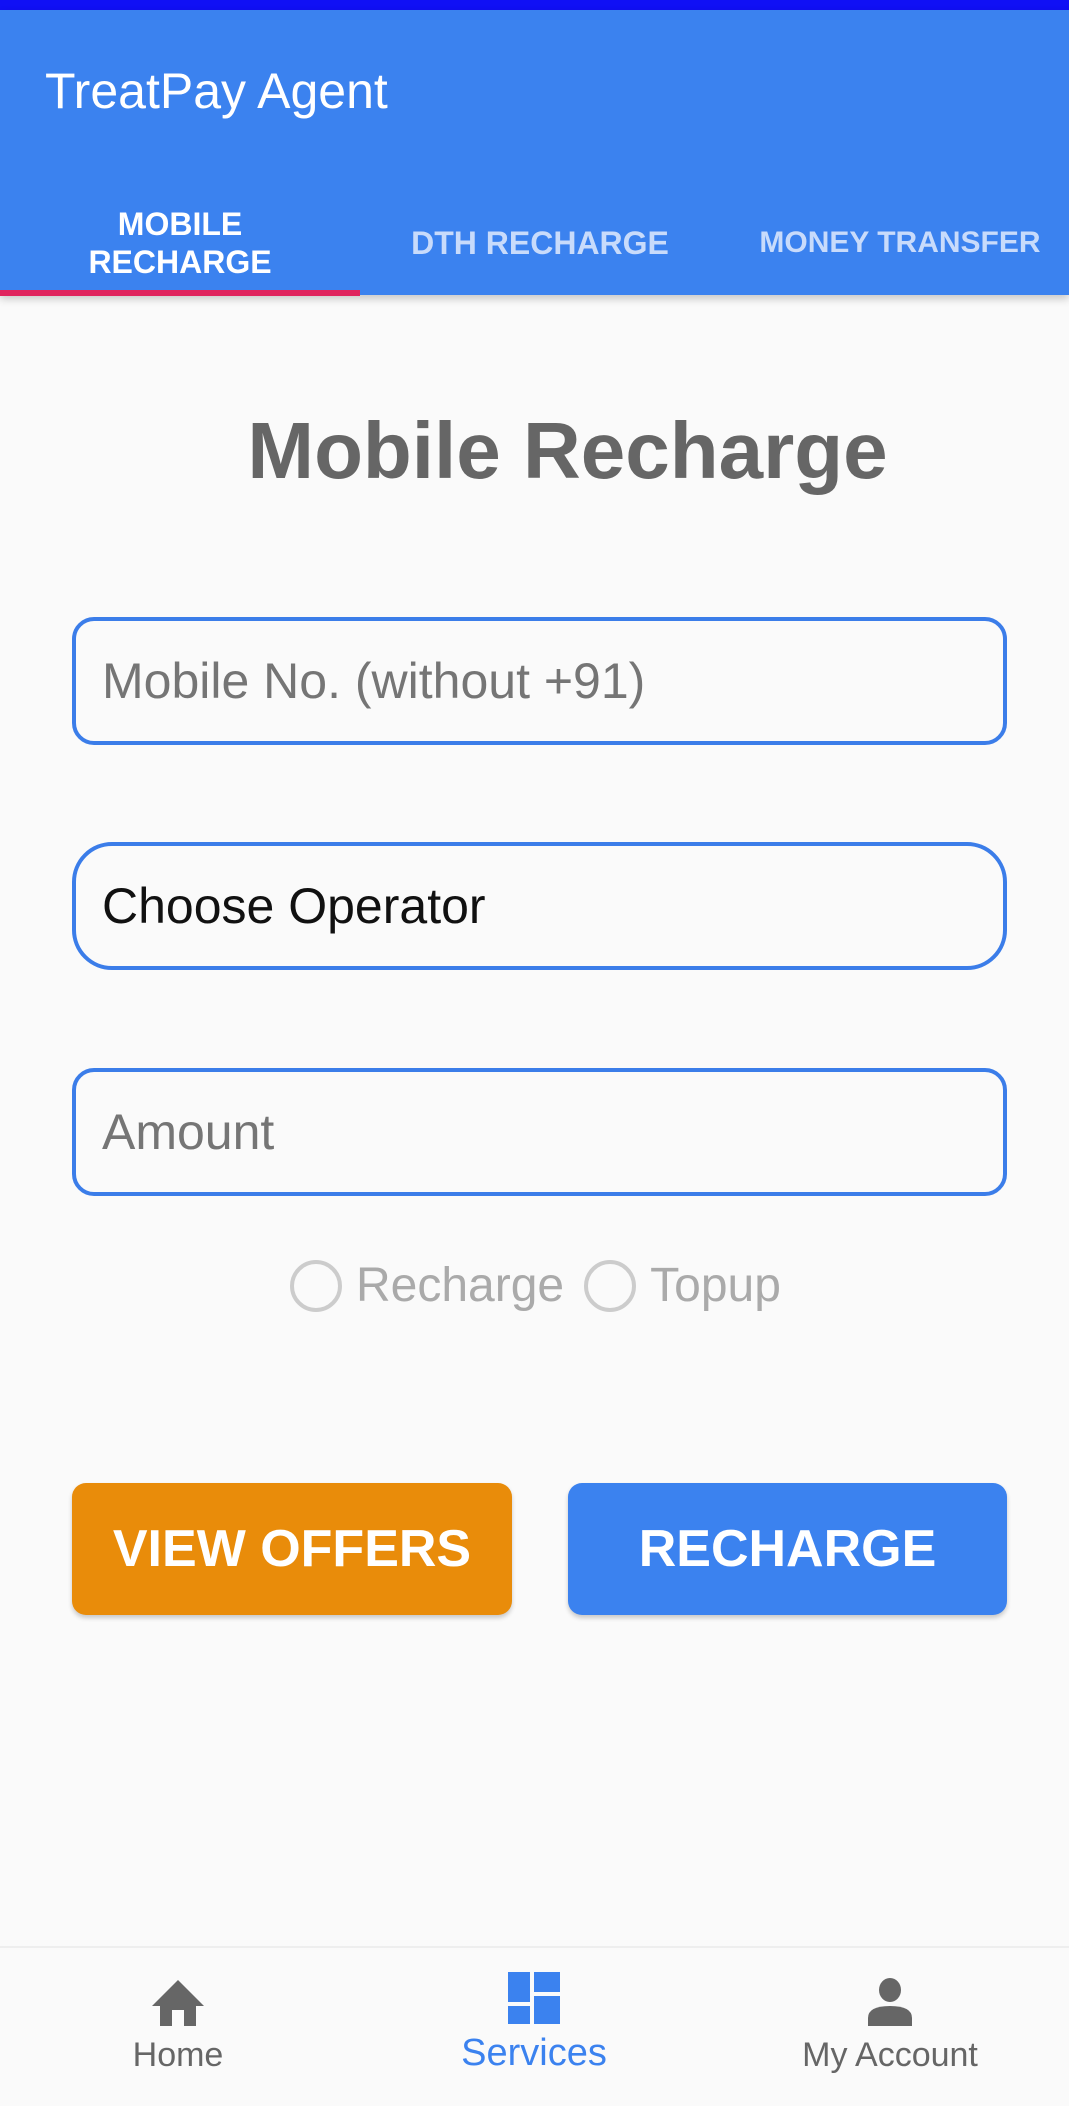 This screenshot has height=2106, width=1069. What do you see at coordinates (316, 1285) in the screenshot?
I see `radio-recharge` at bounding box center [316, 1285].